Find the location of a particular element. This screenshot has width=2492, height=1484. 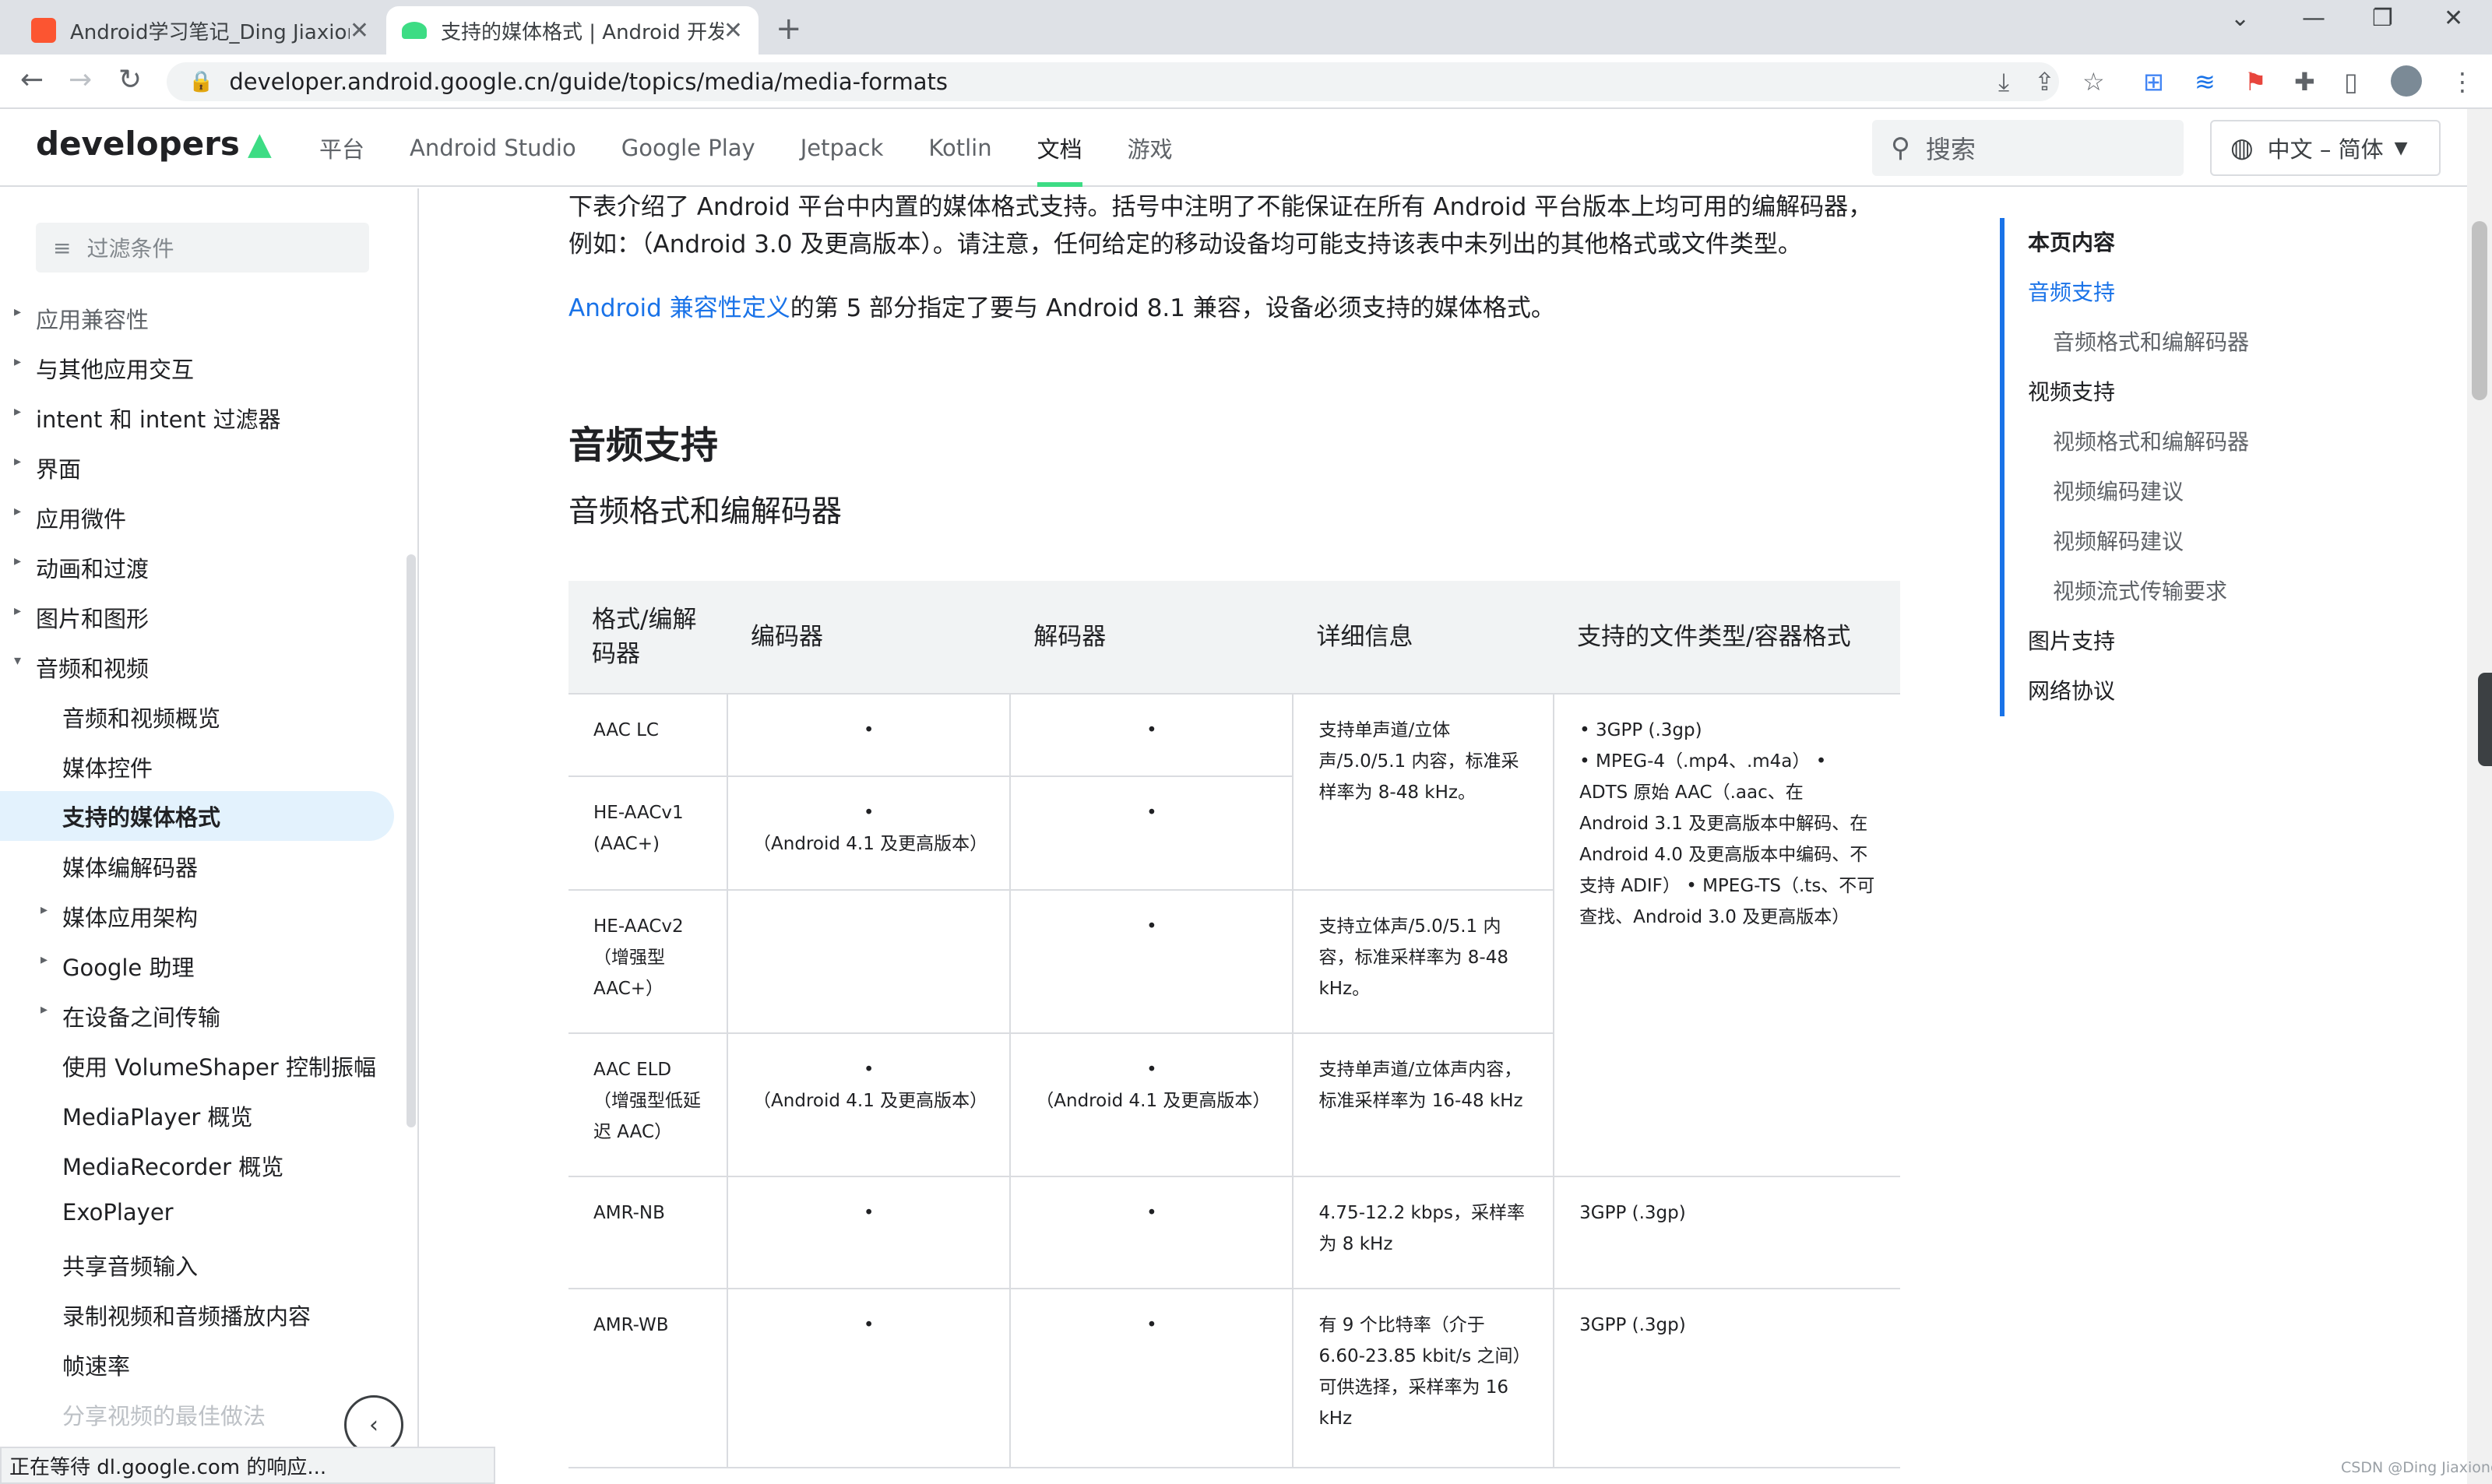

toc-item: 音频格式和编解码器 is located at coordinates (2220, 343).